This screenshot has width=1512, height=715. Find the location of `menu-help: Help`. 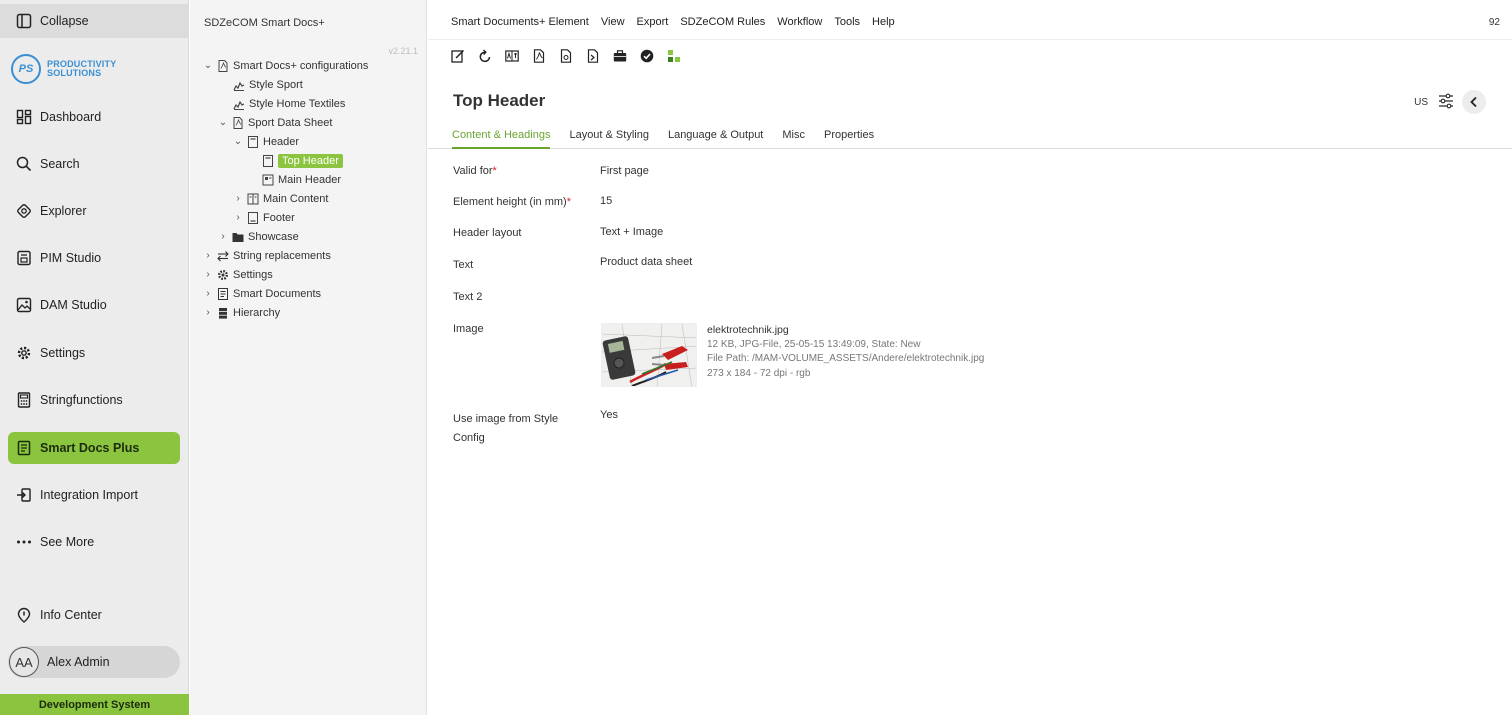

menu-help: Help is located at coordinates (883, 22).